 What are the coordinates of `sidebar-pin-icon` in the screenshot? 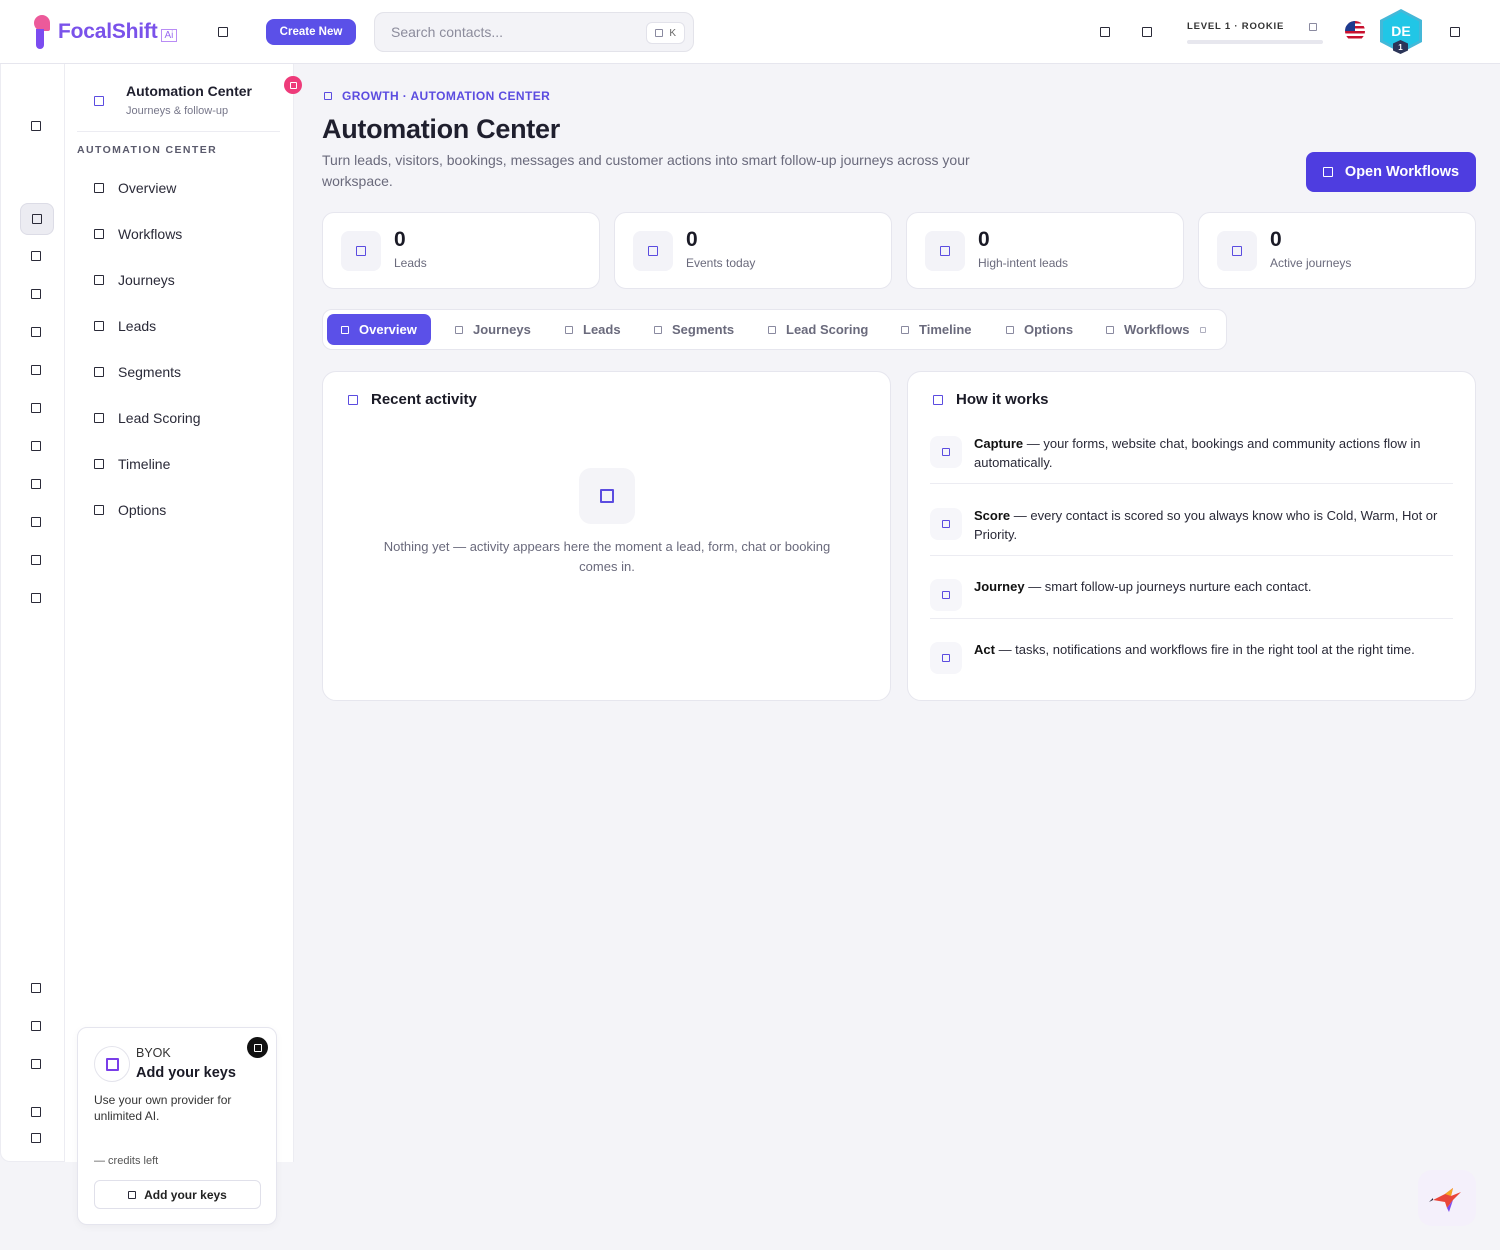 It's located at (293, 85).